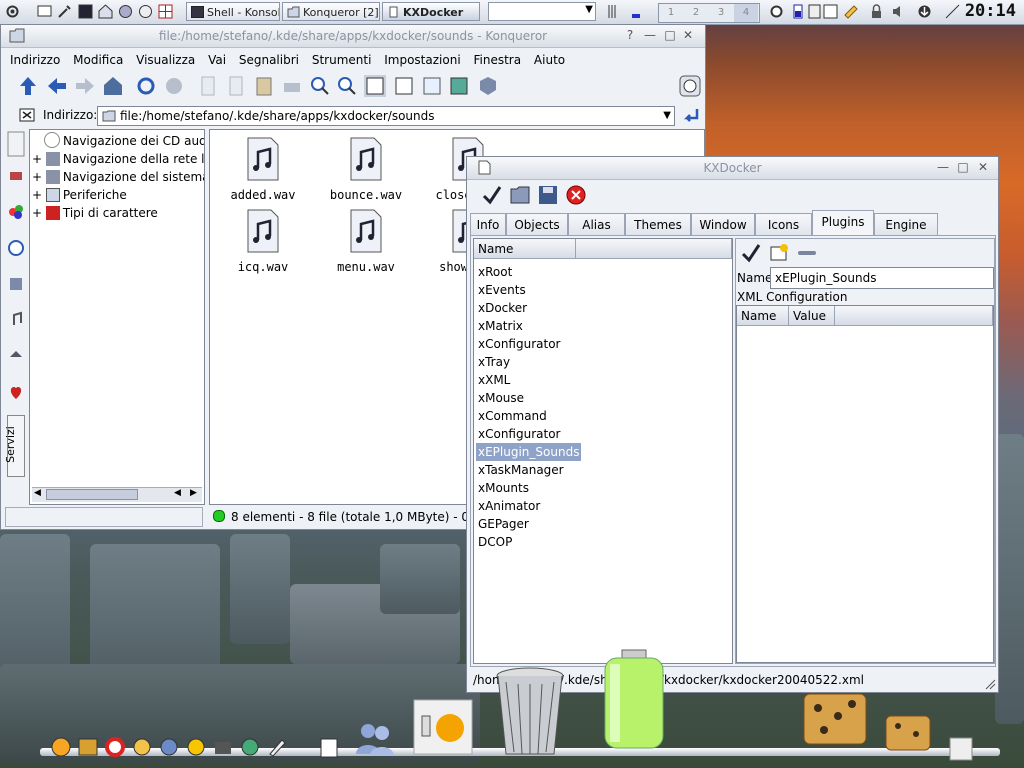 Image resolution: width=1024 pixels, height=768 pixels. Describe the element at coordinates (484, 167) in the screenshot. I see `kxdocker-app-icon` at that location.